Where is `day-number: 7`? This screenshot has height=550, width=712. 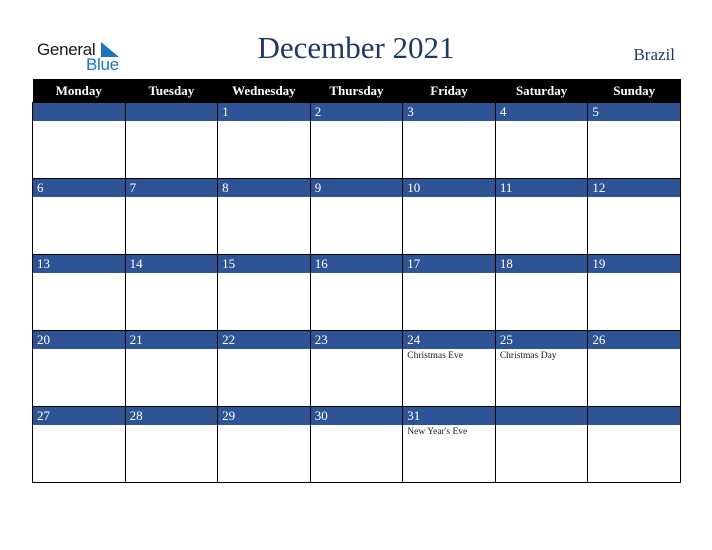
day-number: 7 is located at coordinates (171, 188).